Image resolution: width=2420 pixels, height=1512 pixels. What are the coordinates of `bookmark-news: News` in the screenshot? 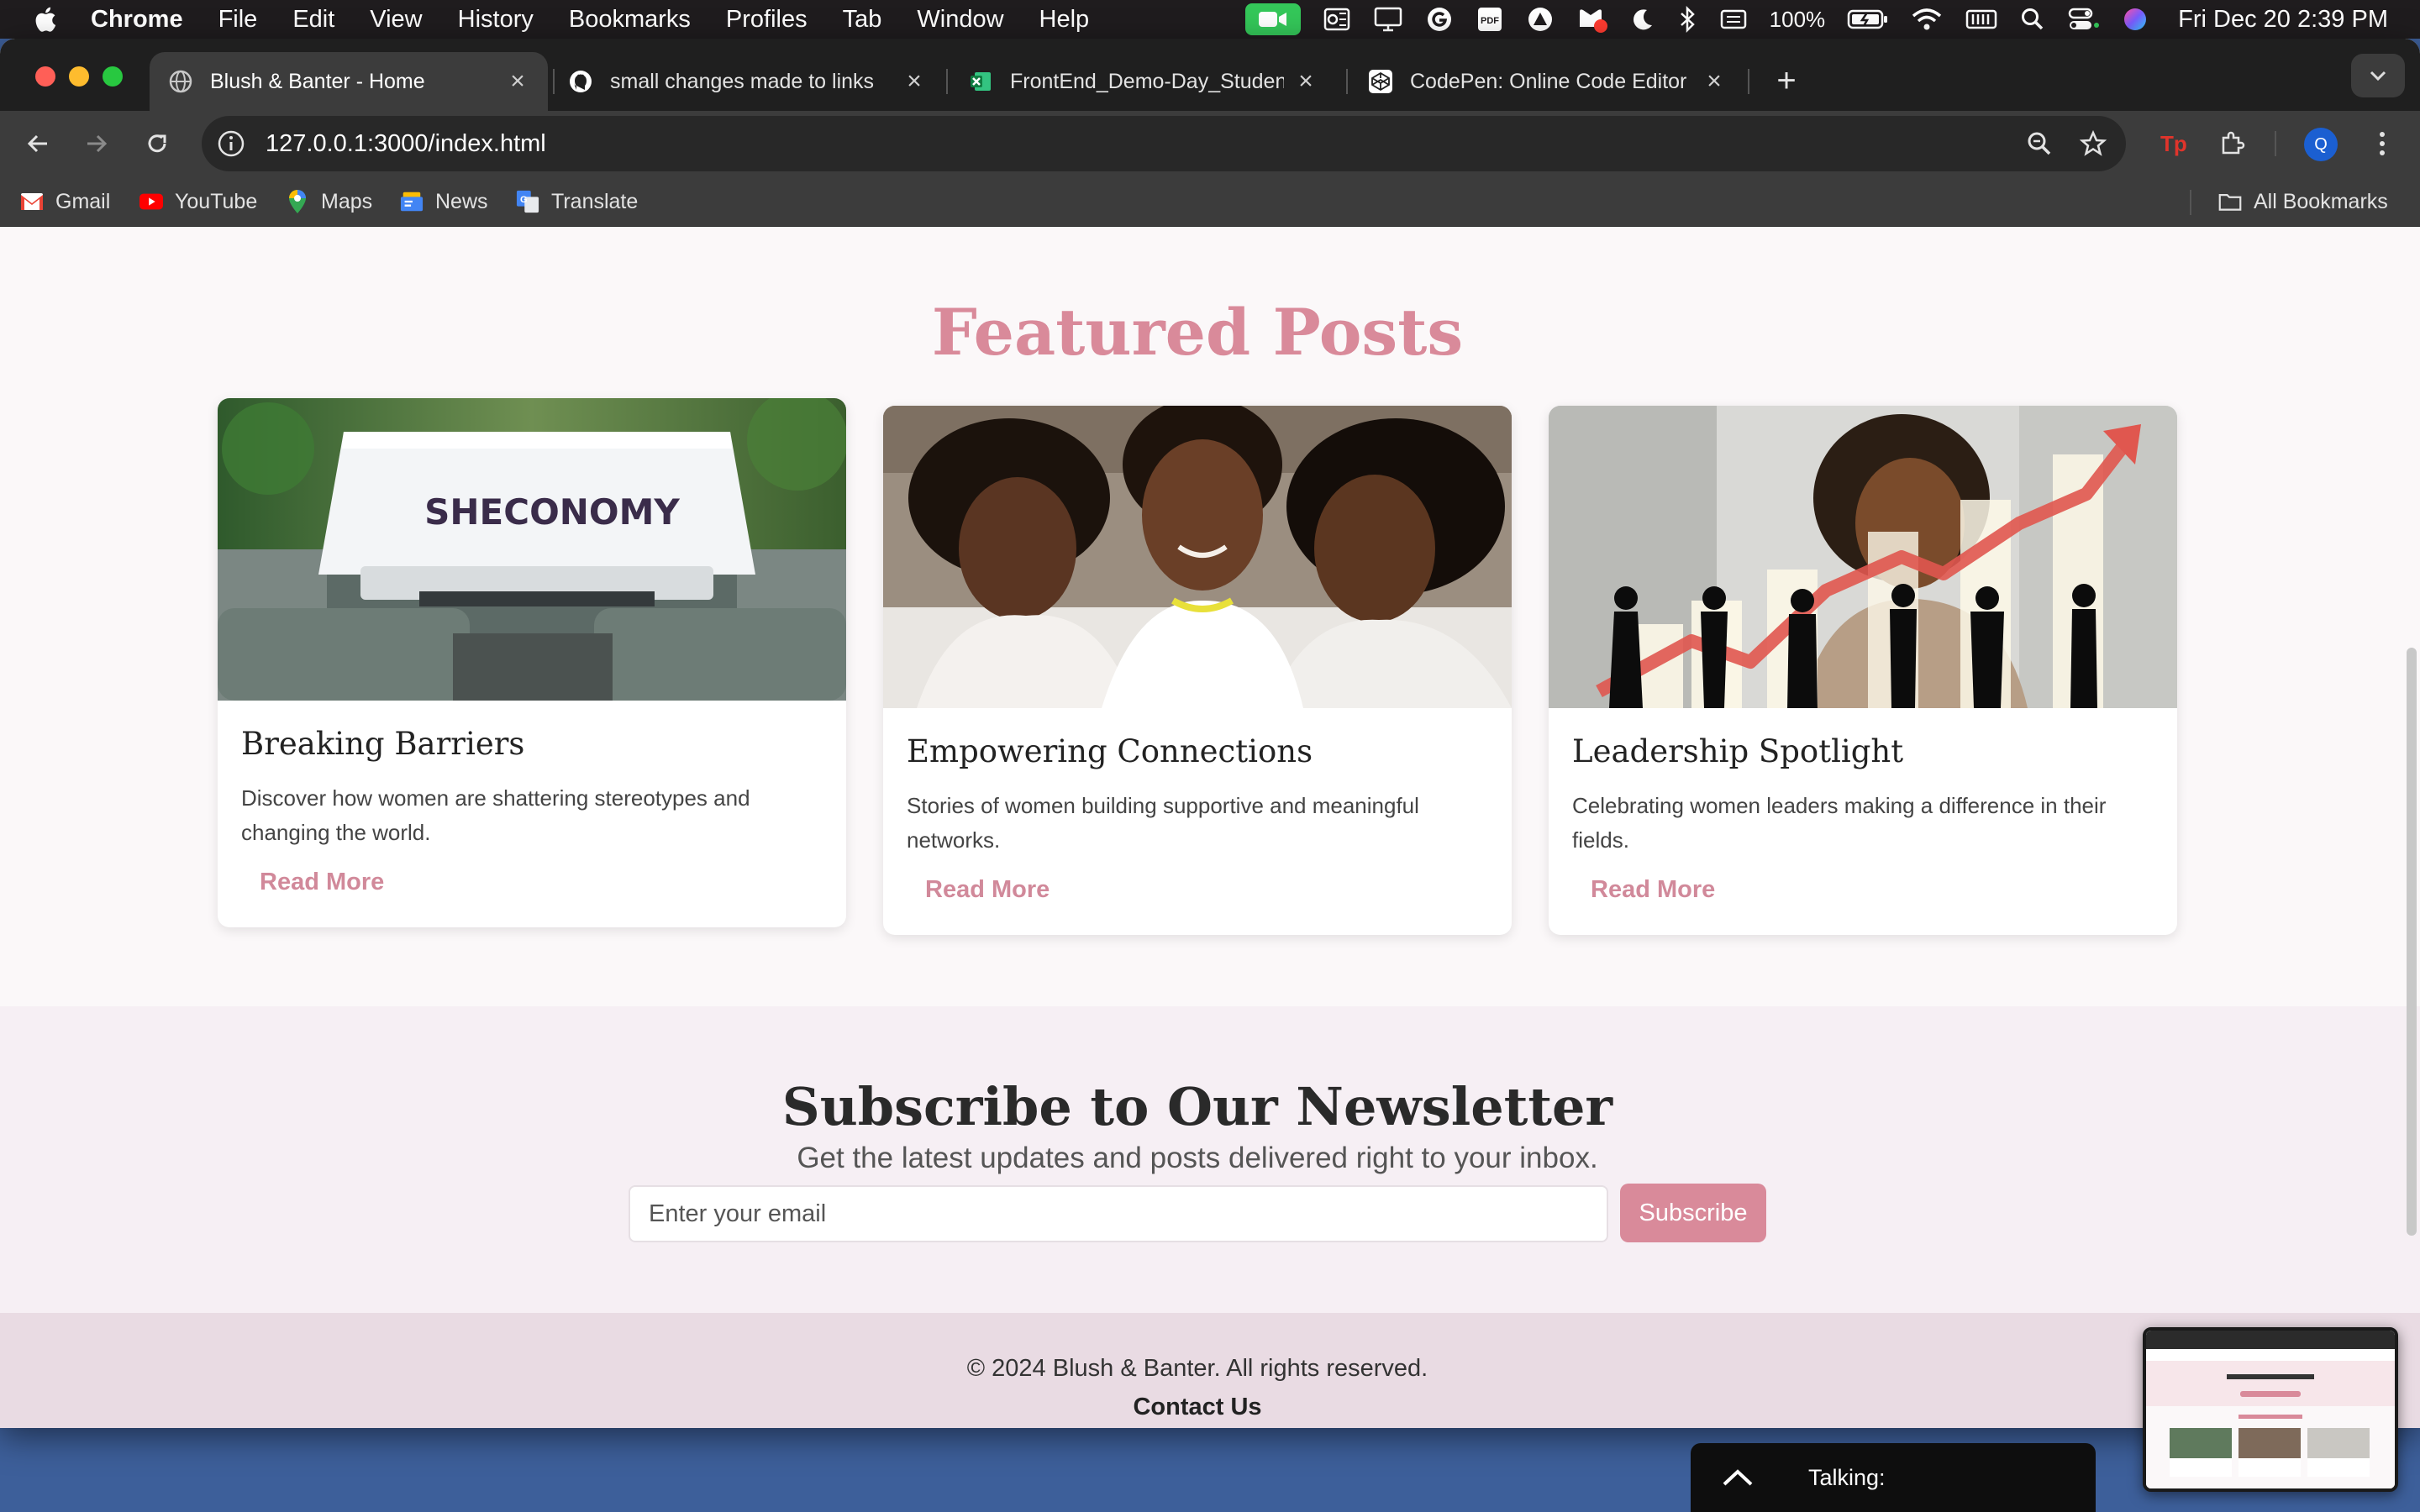 It's located at (444, 201).